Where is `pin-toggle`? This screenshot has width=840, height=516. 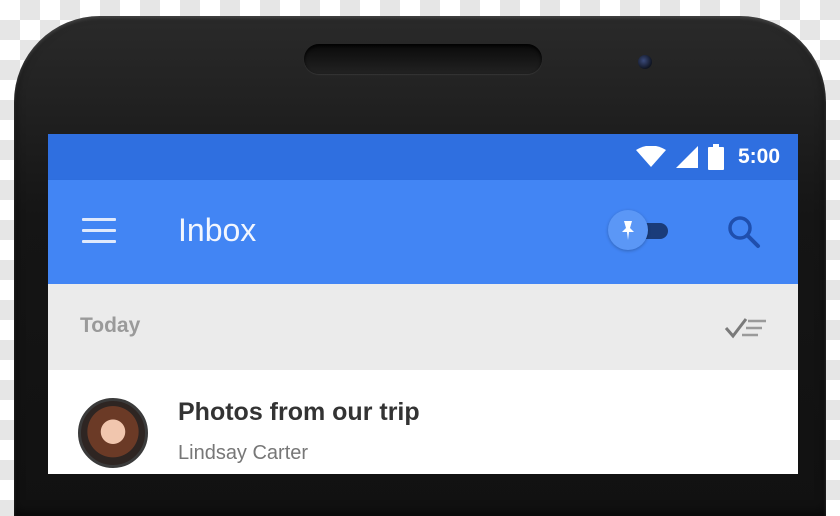
pin-toggle is located at coordinates (643, 230).